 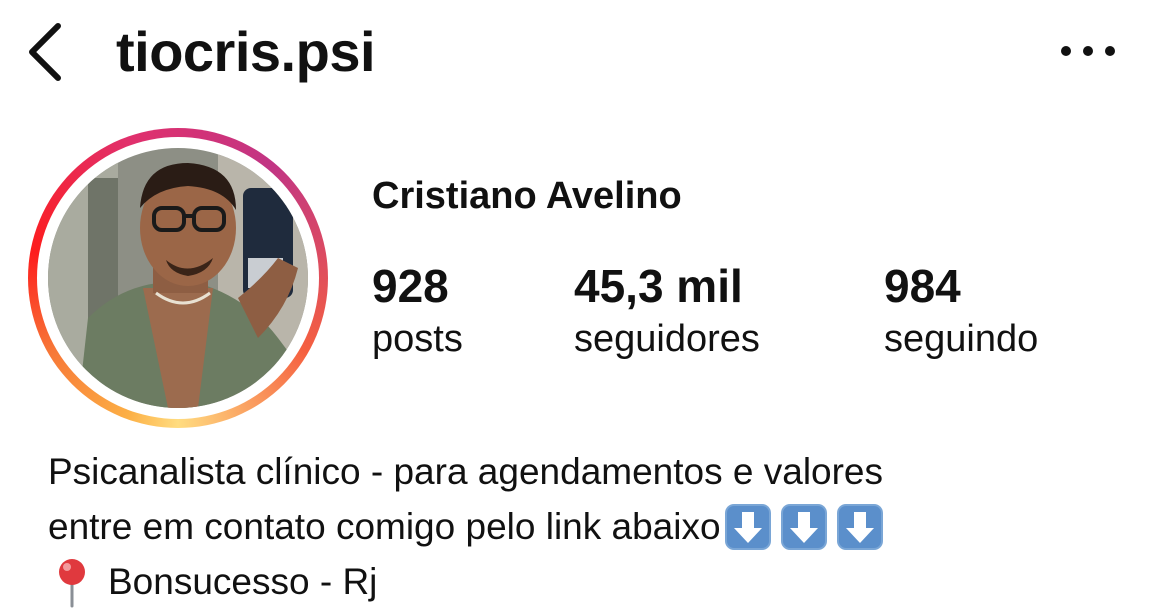 I want to click on avatar-story-ring, so click(x=178, y=278).